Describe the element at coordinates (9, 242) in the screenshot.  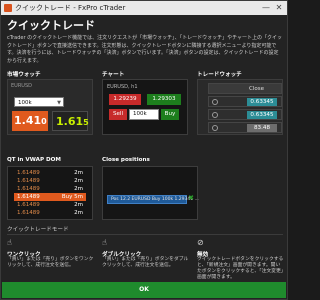
I see `single-click-icon: ☝` at that location.